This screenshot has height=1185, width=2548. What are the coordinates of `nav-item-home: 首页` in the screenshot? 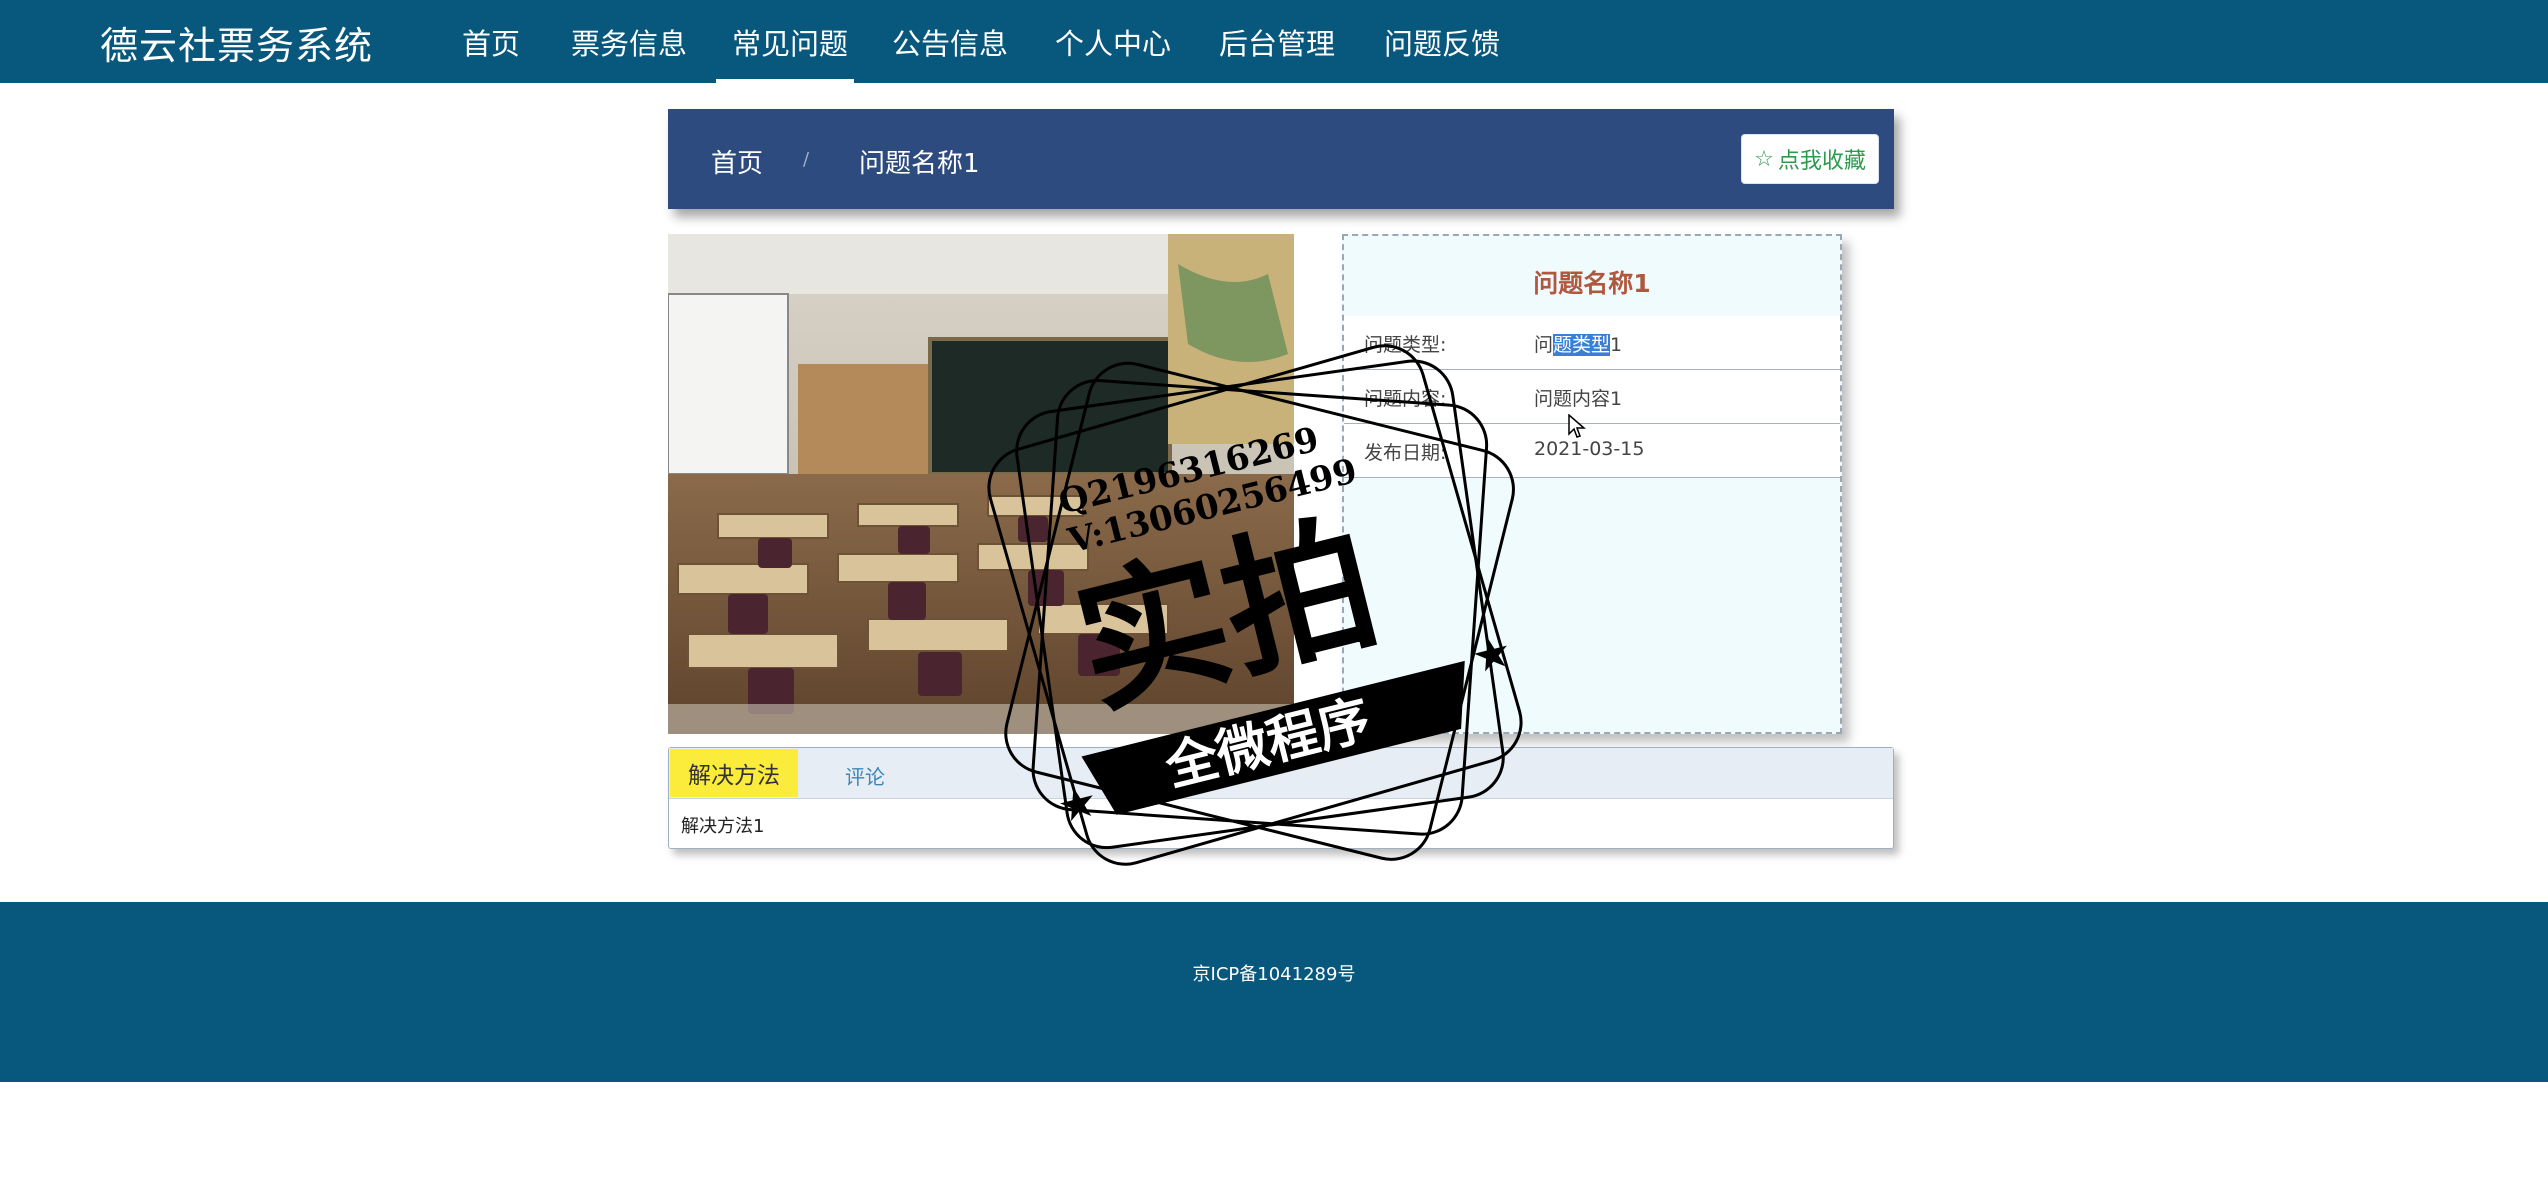 It's located at (491, 42).